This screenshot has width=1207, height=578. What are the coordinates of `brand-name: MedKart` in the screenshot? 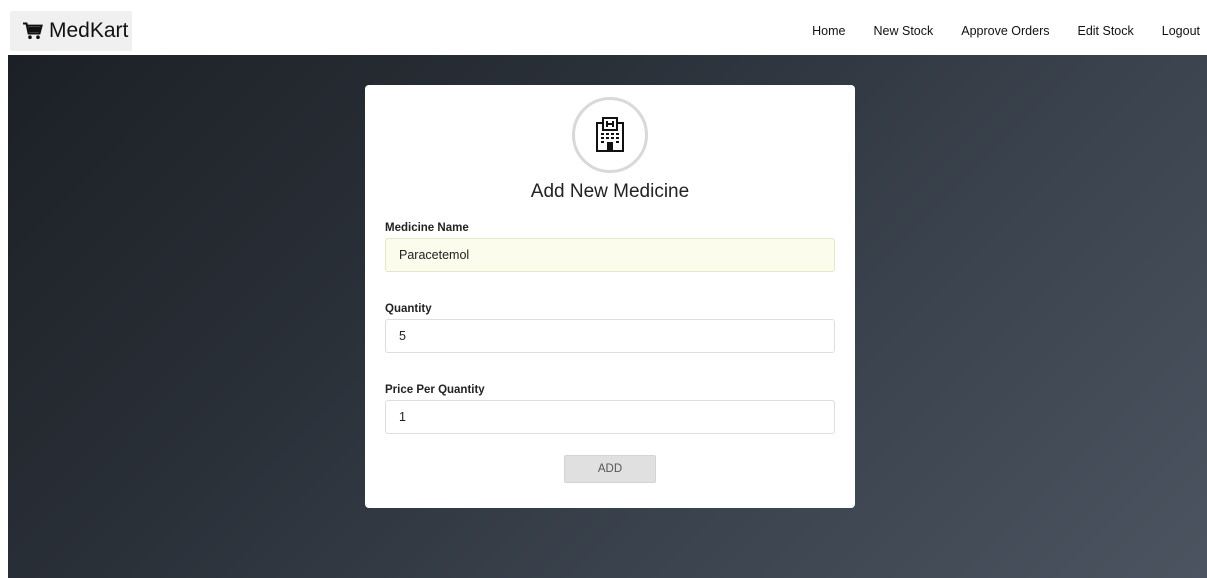 It's located at (89, 30).